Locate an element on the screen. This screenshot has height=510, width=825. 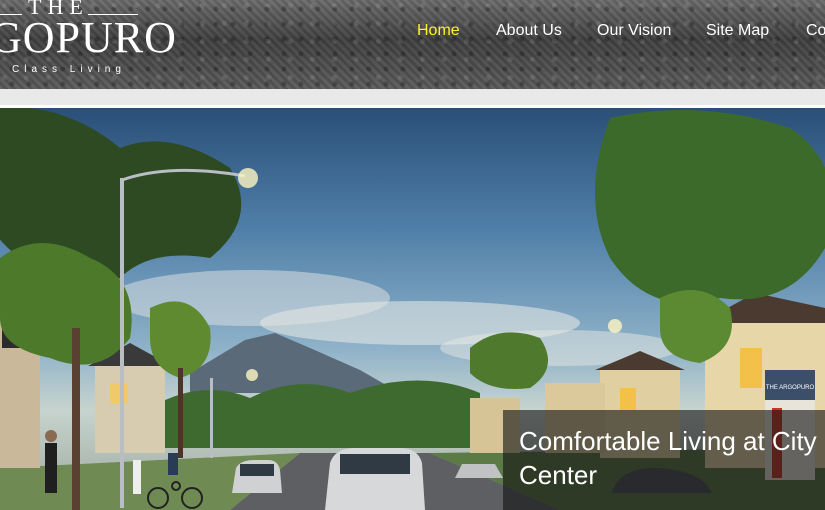
site-logo: THE GOPURO Class Living is located at coordinates (90, 44).